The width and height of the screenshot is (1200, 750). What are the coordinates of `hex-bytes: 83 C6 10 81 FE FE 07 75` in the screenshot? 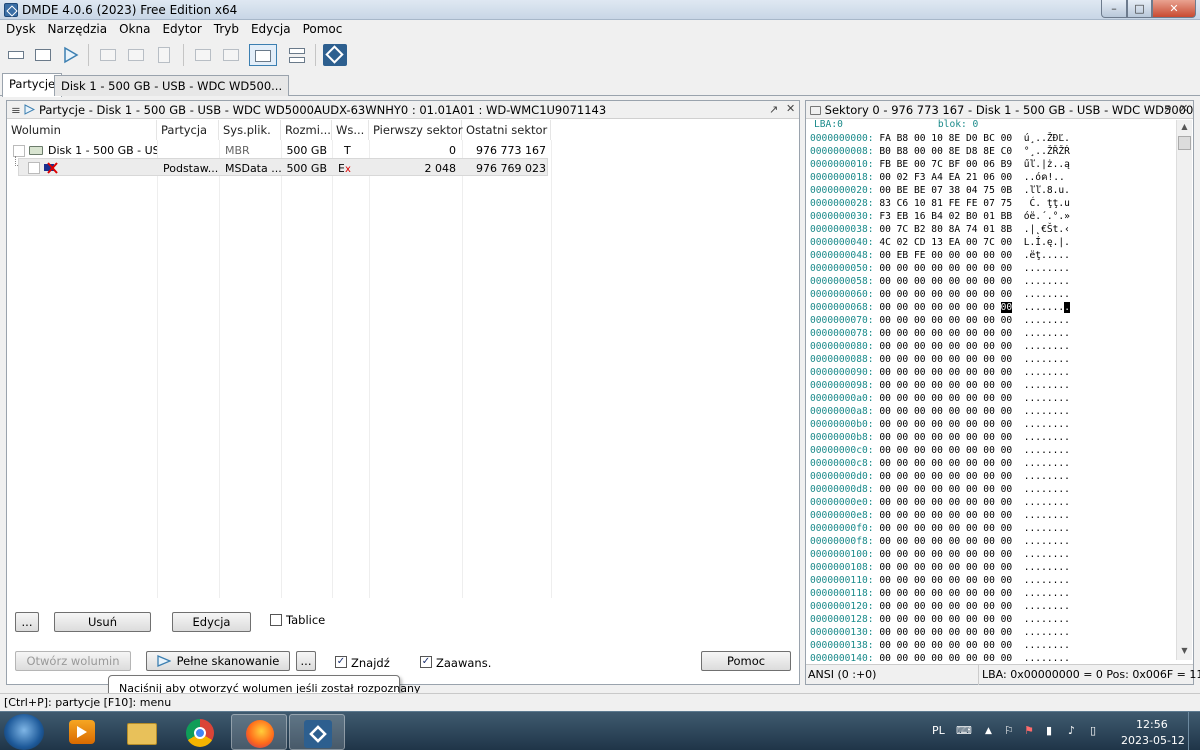 It's located at (945, 203).